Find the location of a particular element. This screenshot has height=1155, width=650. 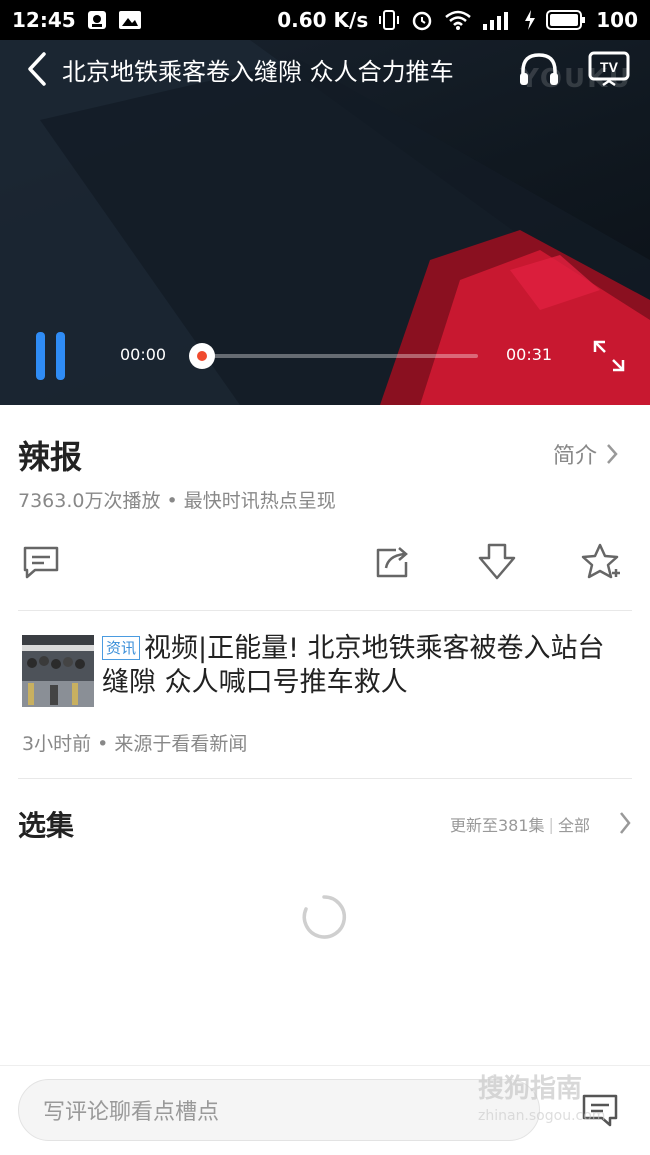

news-title-block: 资讯 视频|正能量! 北京地铁乘客被卷入站台缝隙 众人喊口号推车救人 is located at coordinates (362, 666).